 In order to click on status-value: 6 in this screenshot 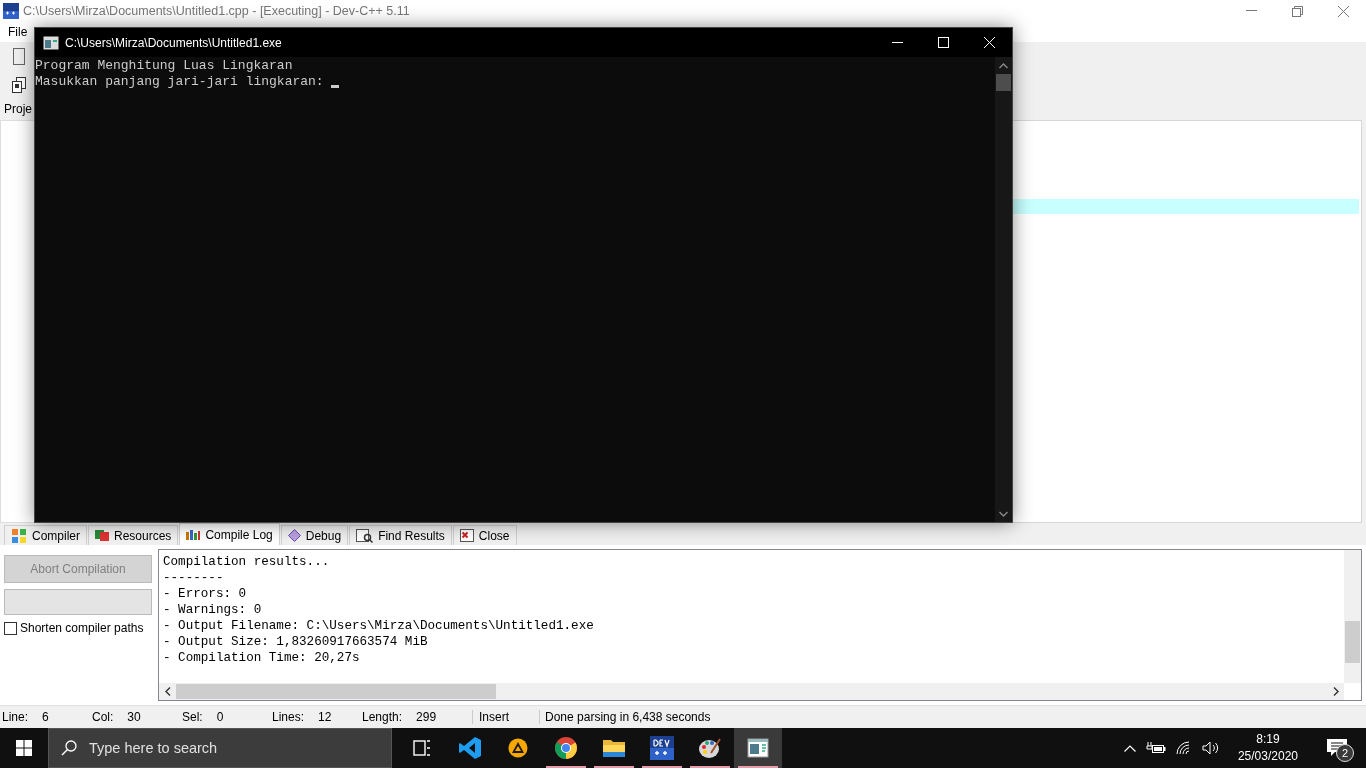, I will do `click(45, 717)`.